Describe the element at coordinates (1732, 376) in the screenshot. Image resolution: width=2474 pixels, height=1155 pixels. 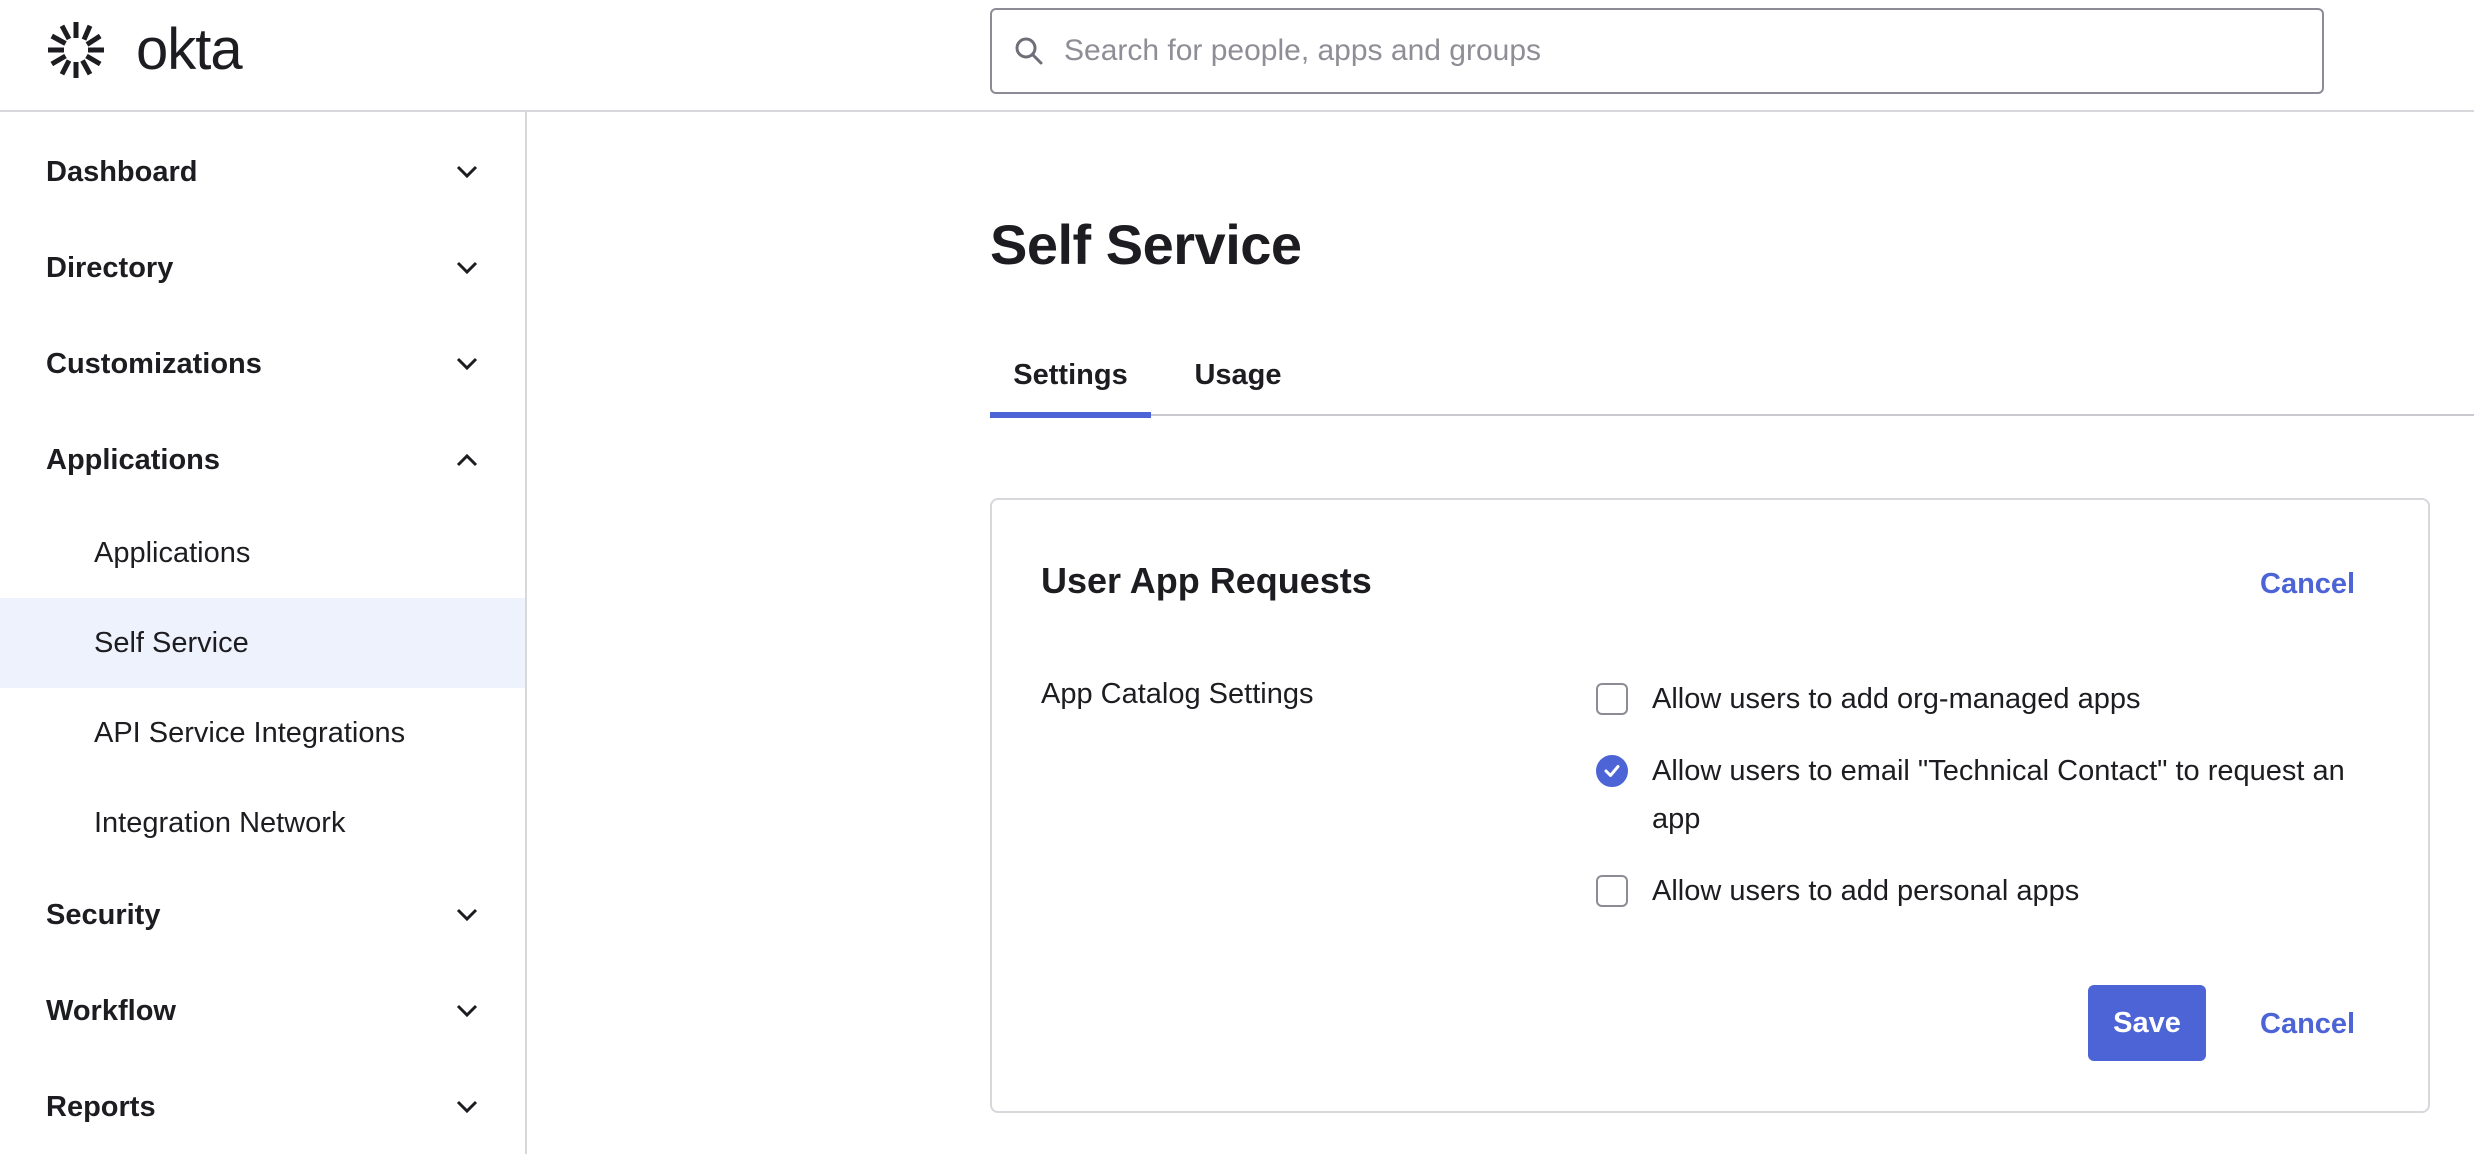
I see `tab-bar: Settings Usage` at that location.